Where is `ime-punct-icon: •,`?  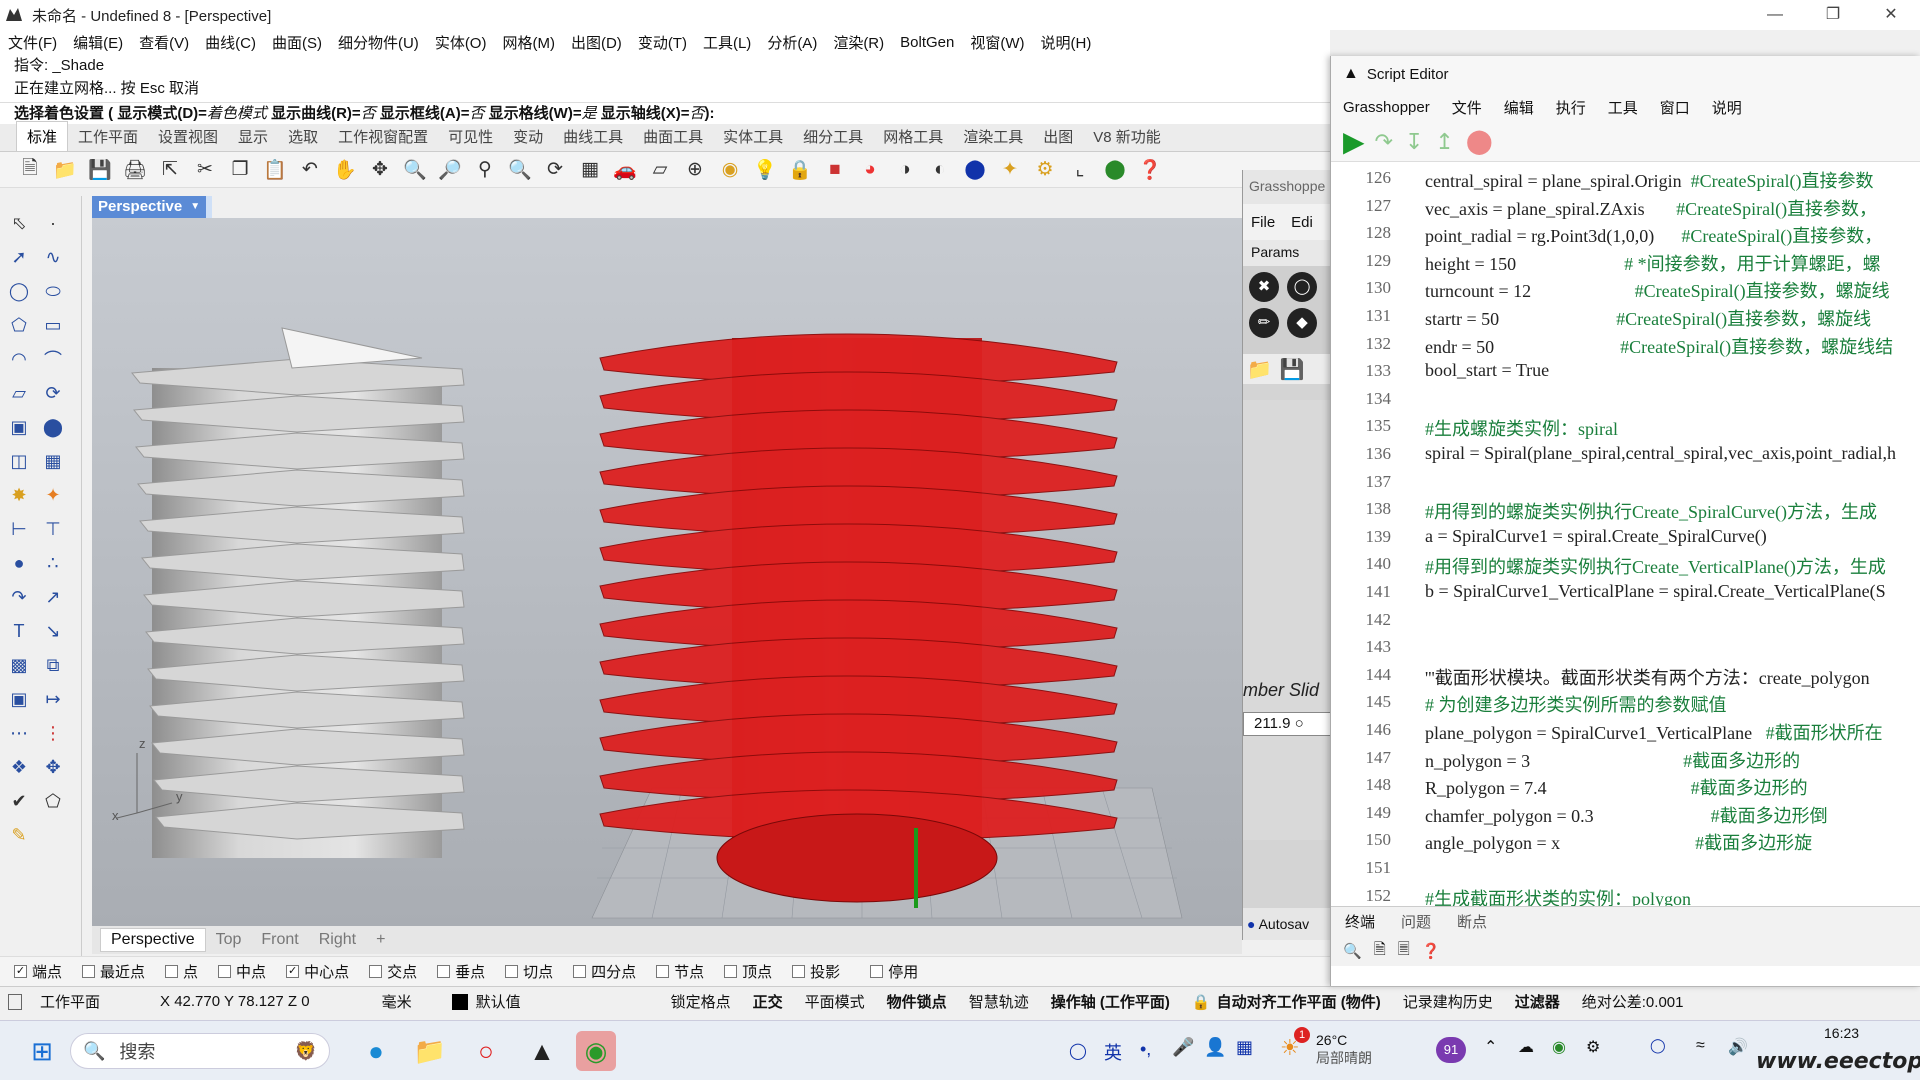
ime-punct-icon: •, is located at coordinates (1145, 1049).